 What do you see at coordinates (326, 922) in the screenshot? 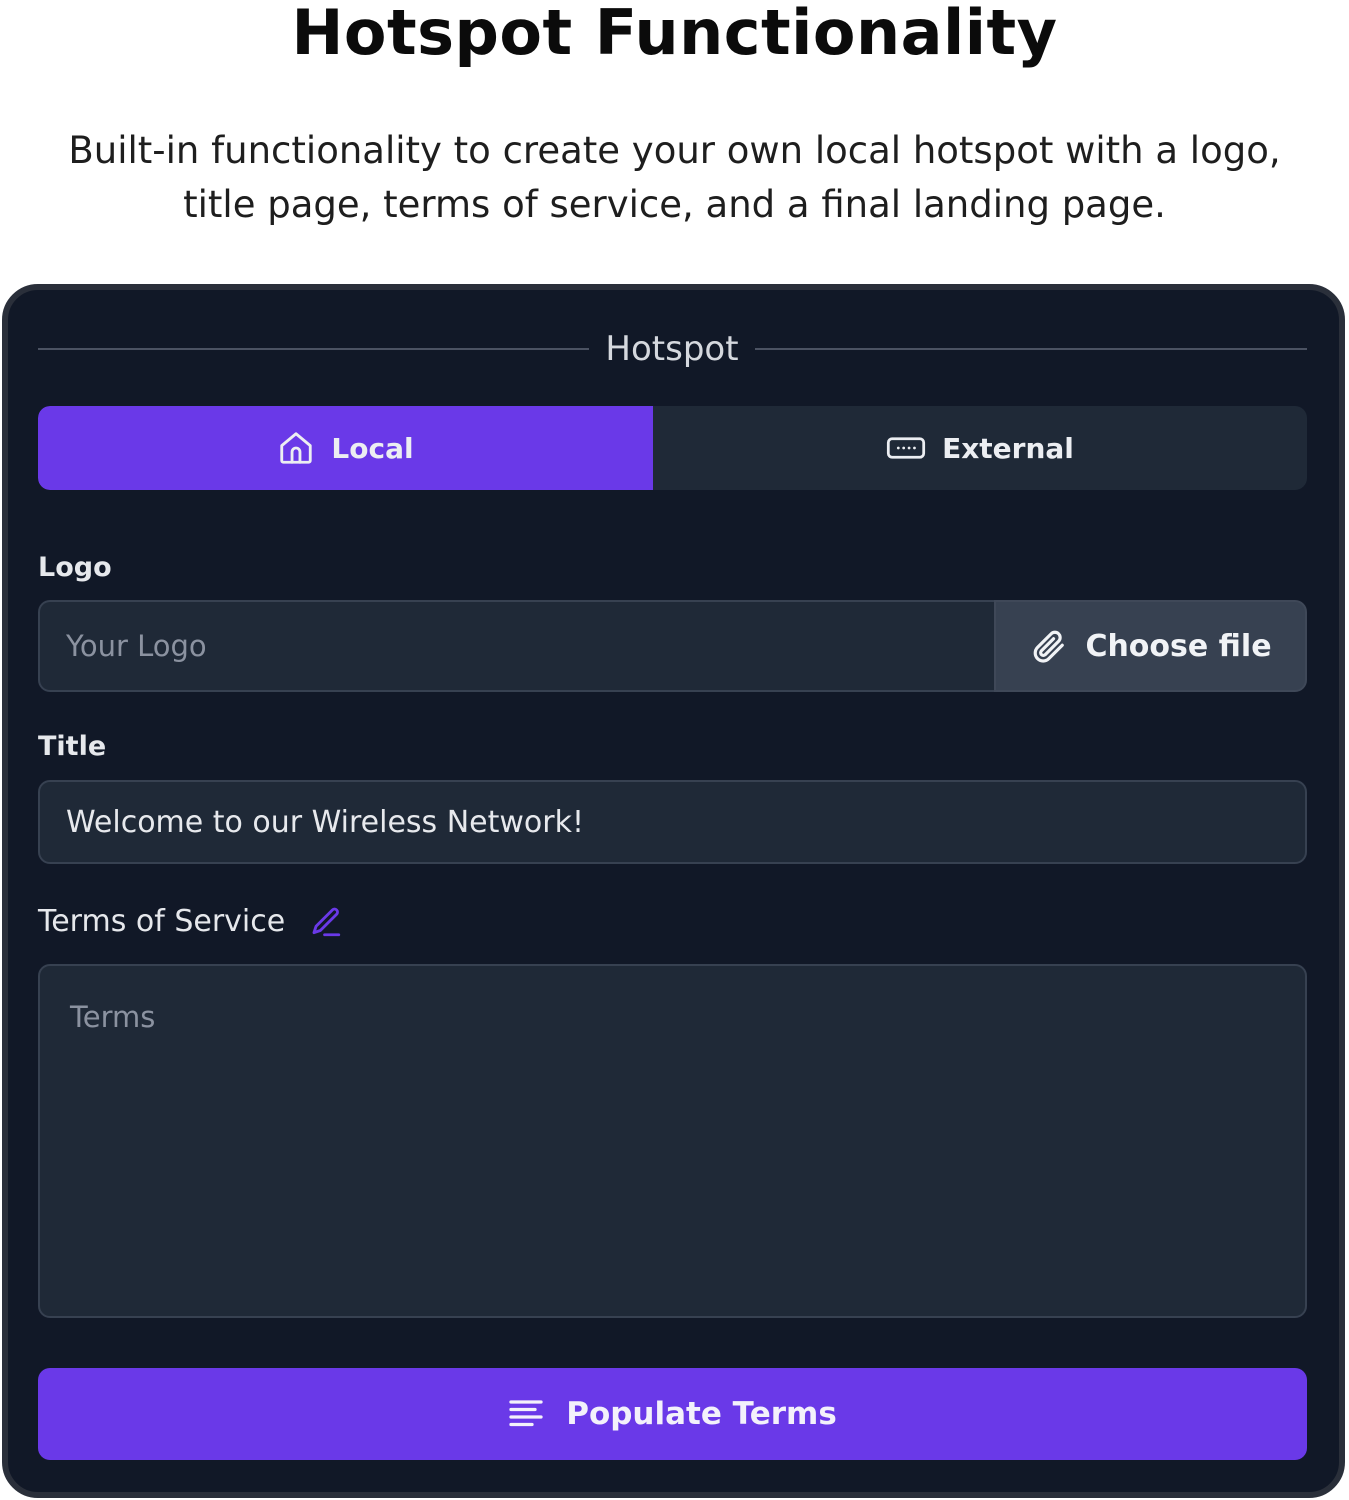
I see `pencil-icon` at bounding box center [326, 922].